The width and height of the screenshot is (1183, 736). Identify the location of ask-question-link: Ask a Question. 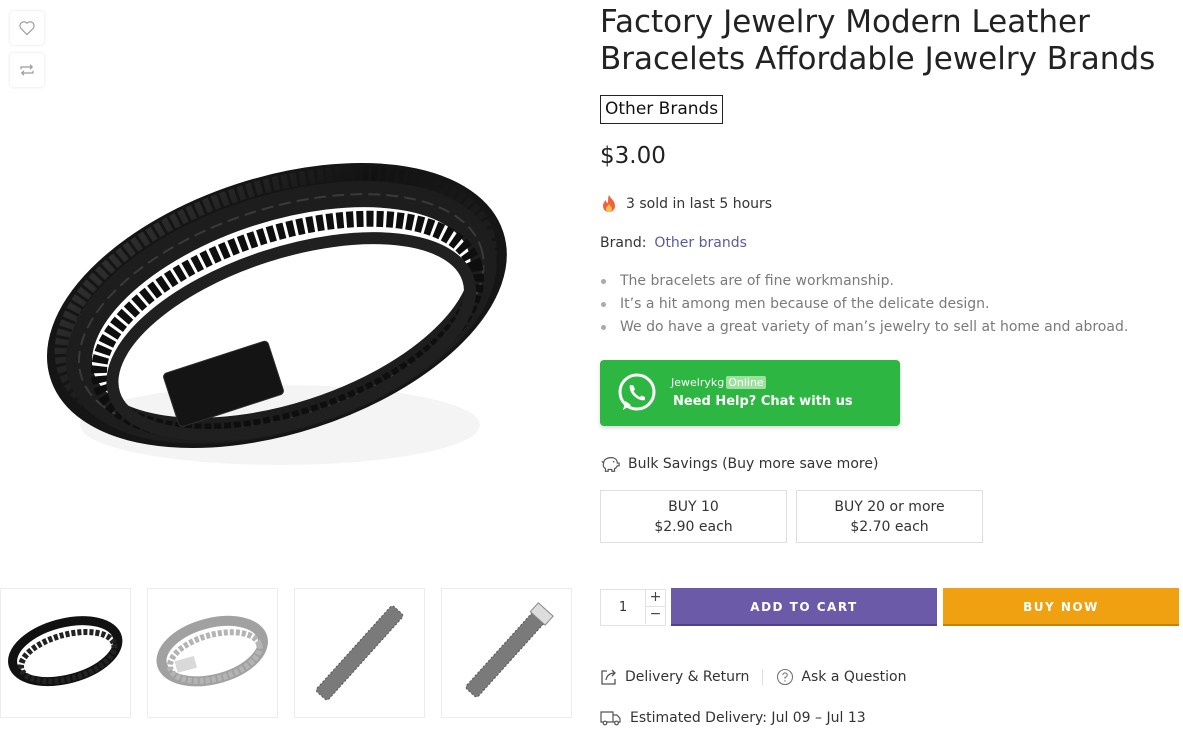
(841, 677).